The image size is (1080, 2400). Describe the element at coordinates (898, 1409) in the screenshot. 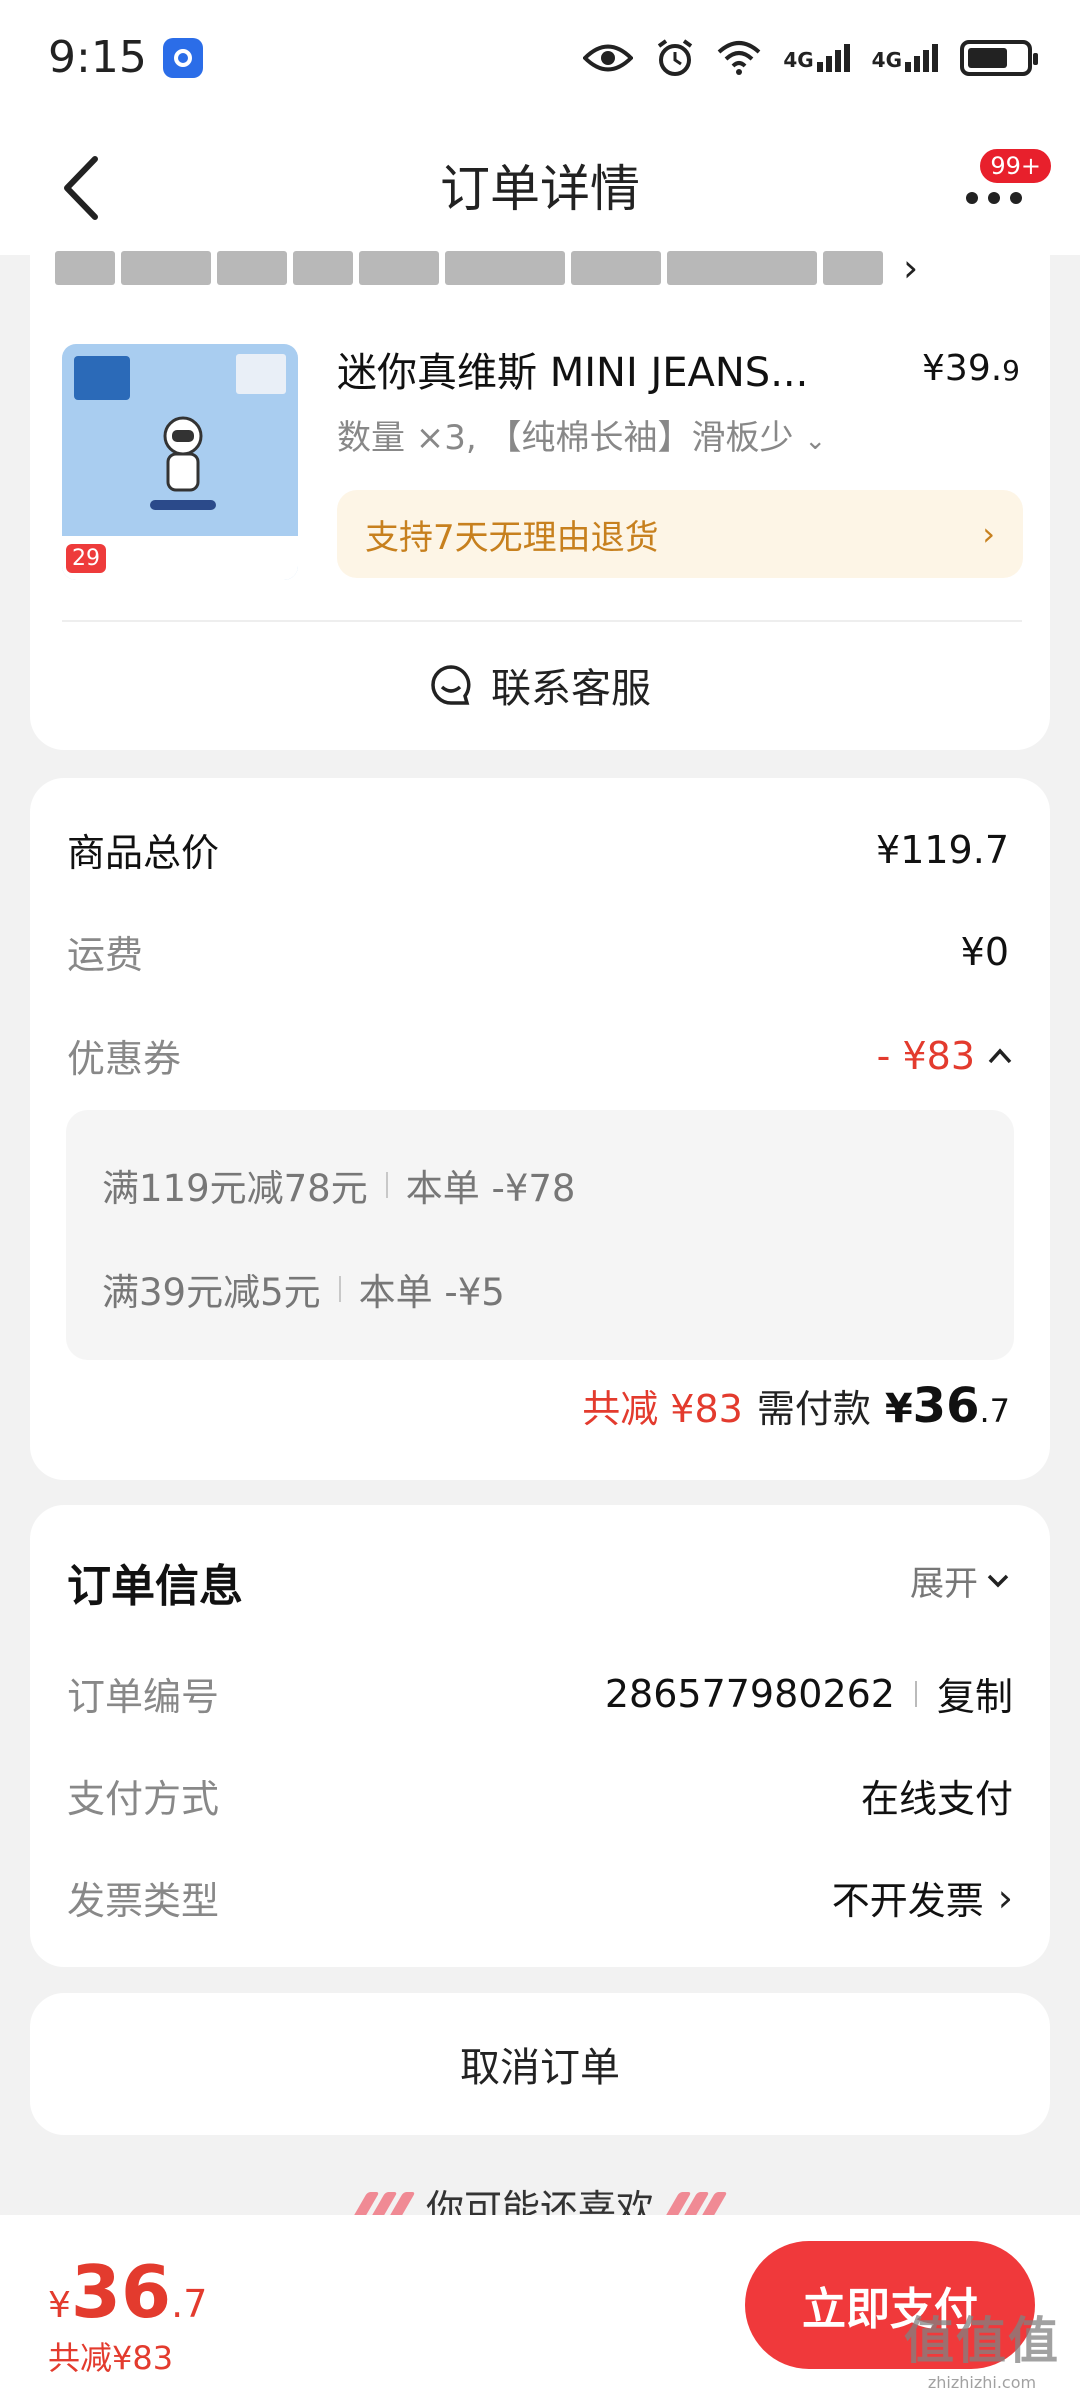

I see `amount-due-symbol: ¥` at that location.